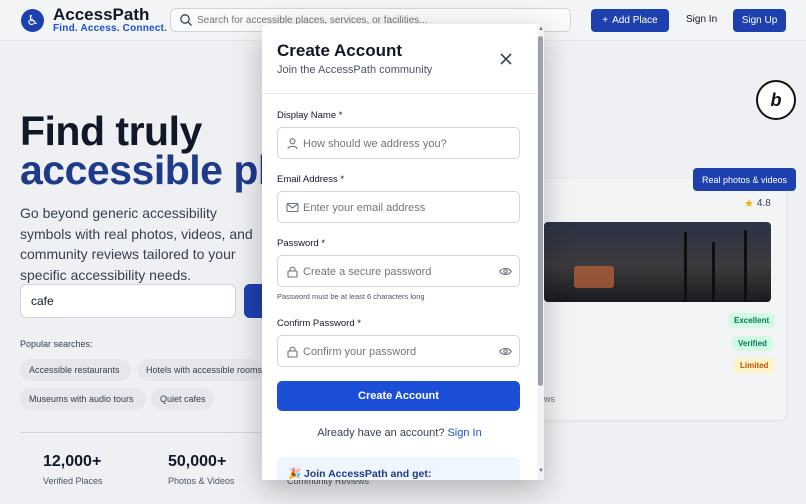 The width and height of the screenshot is (806, 504). I want to click on header-signin-link: Sign In, so click(701, 19).